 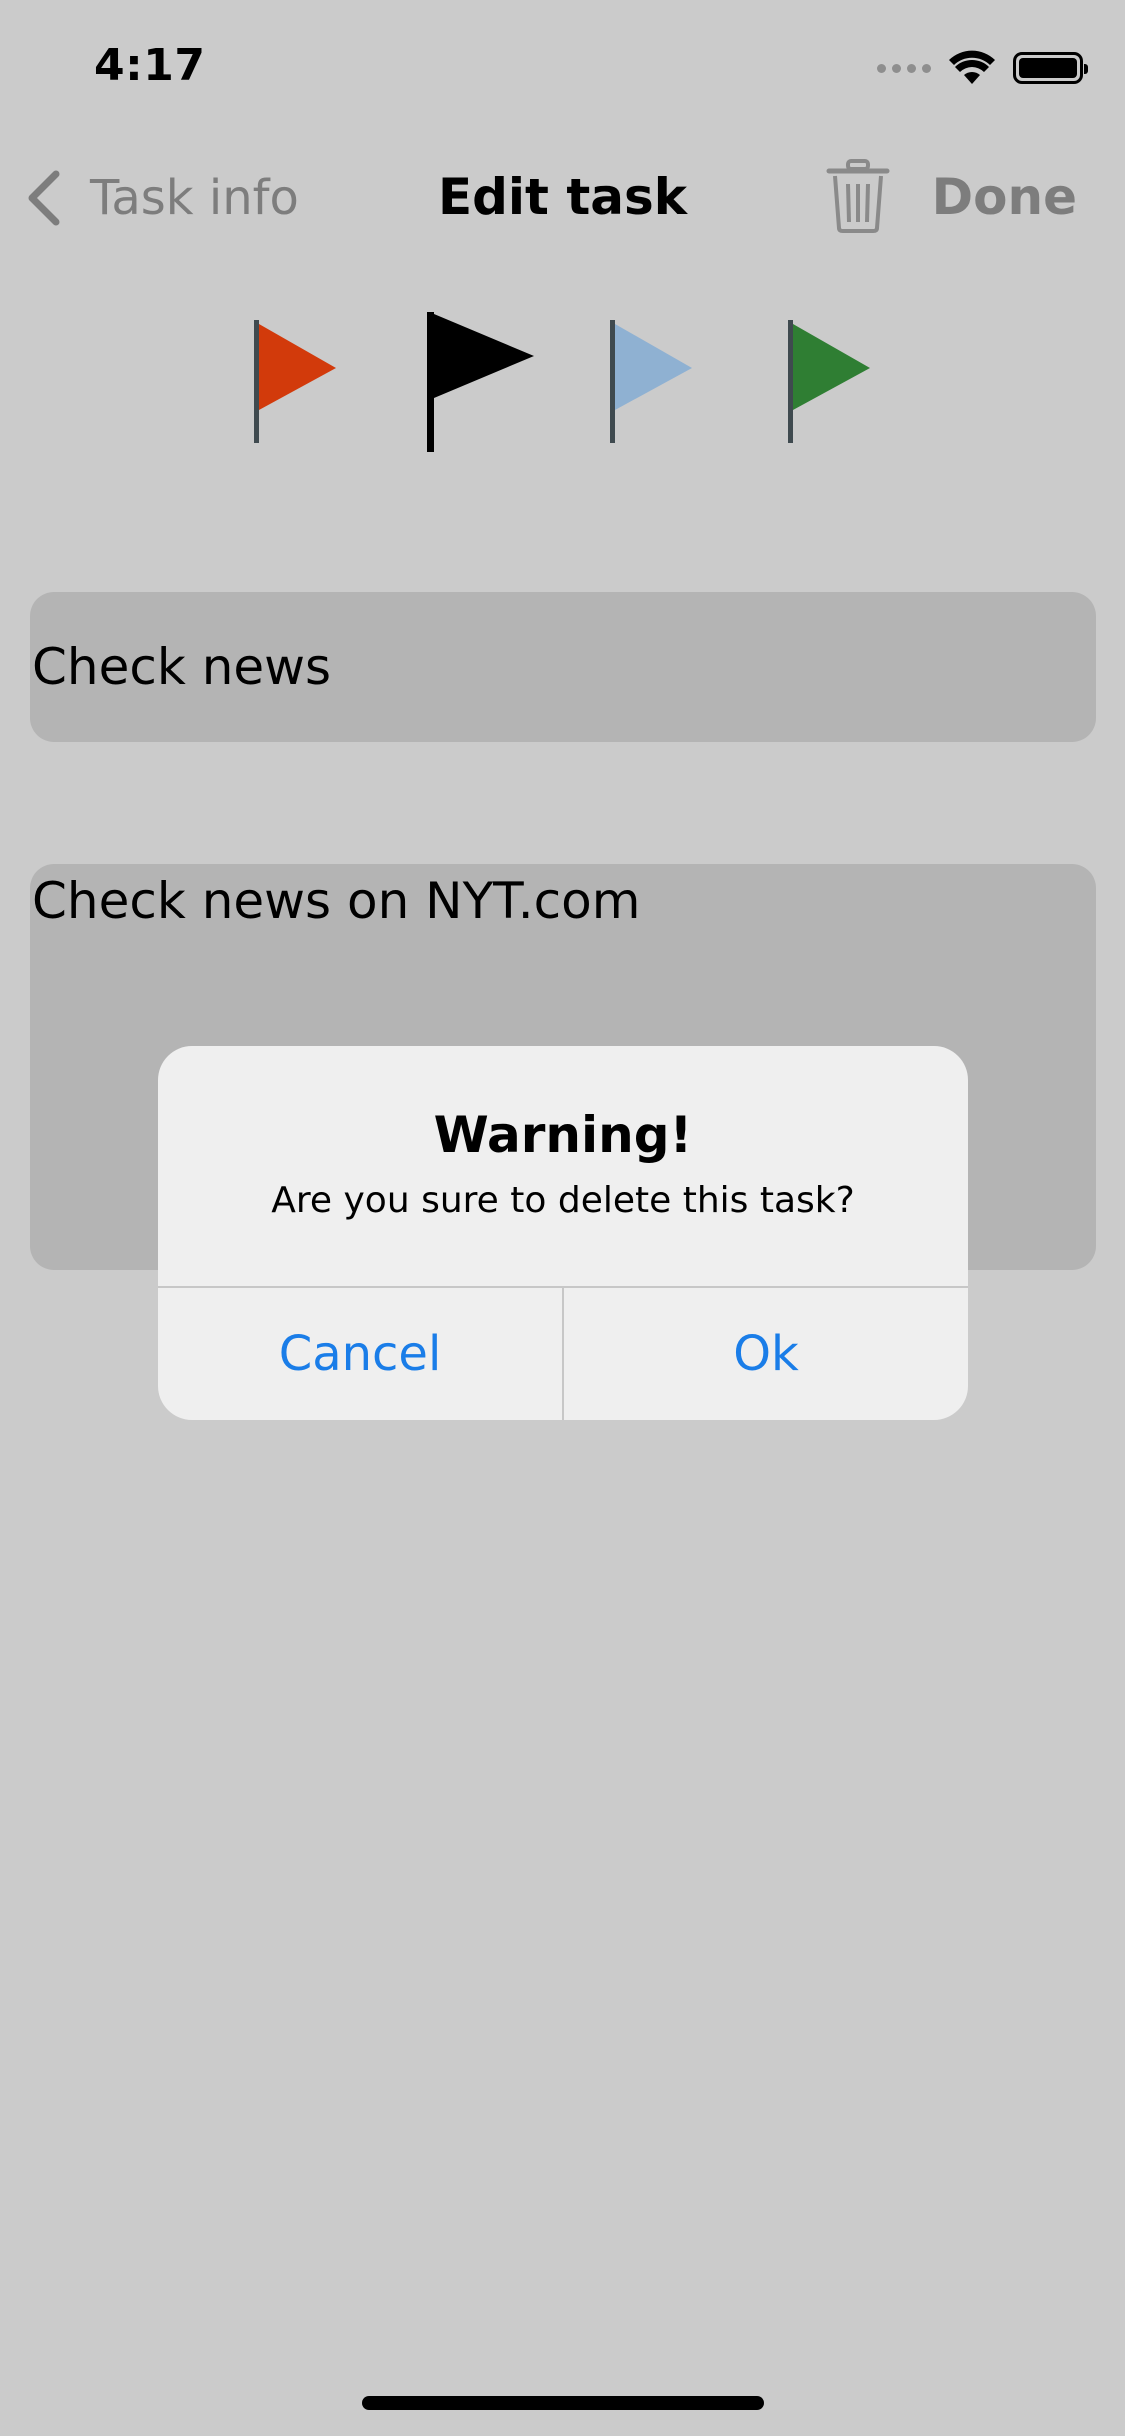 What do you see at coordinates (150, 65) in the screenshot?
I see `status-time: 4:17` at bounding box center [150, 65].